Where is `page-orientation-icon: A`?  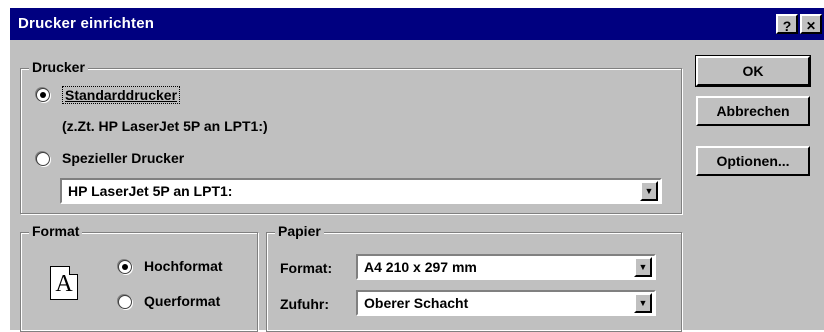 page-orientation-icon: A is located at coordinates (64, 283).